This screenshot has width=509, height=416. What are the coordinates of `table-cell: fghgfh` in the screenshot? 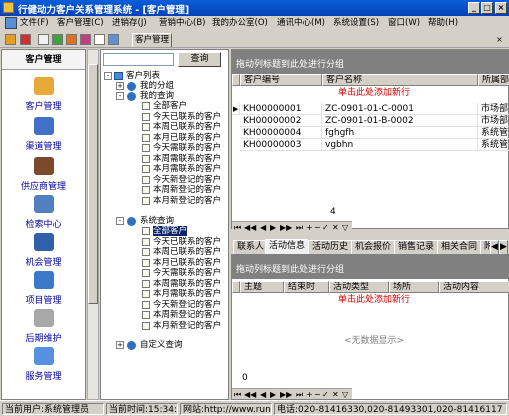 It's located at (400, 133).